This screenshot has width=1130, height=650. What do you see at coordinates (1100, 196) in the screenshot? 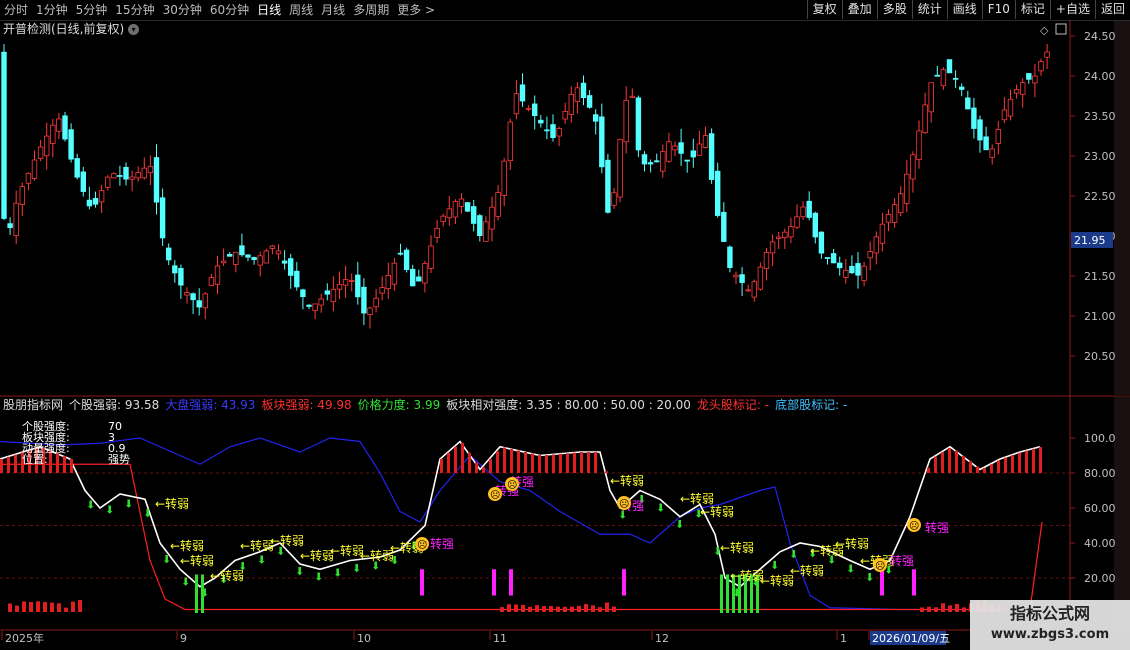
I see `price-tick-label: 22.50` at bounding box center [1100, 196].